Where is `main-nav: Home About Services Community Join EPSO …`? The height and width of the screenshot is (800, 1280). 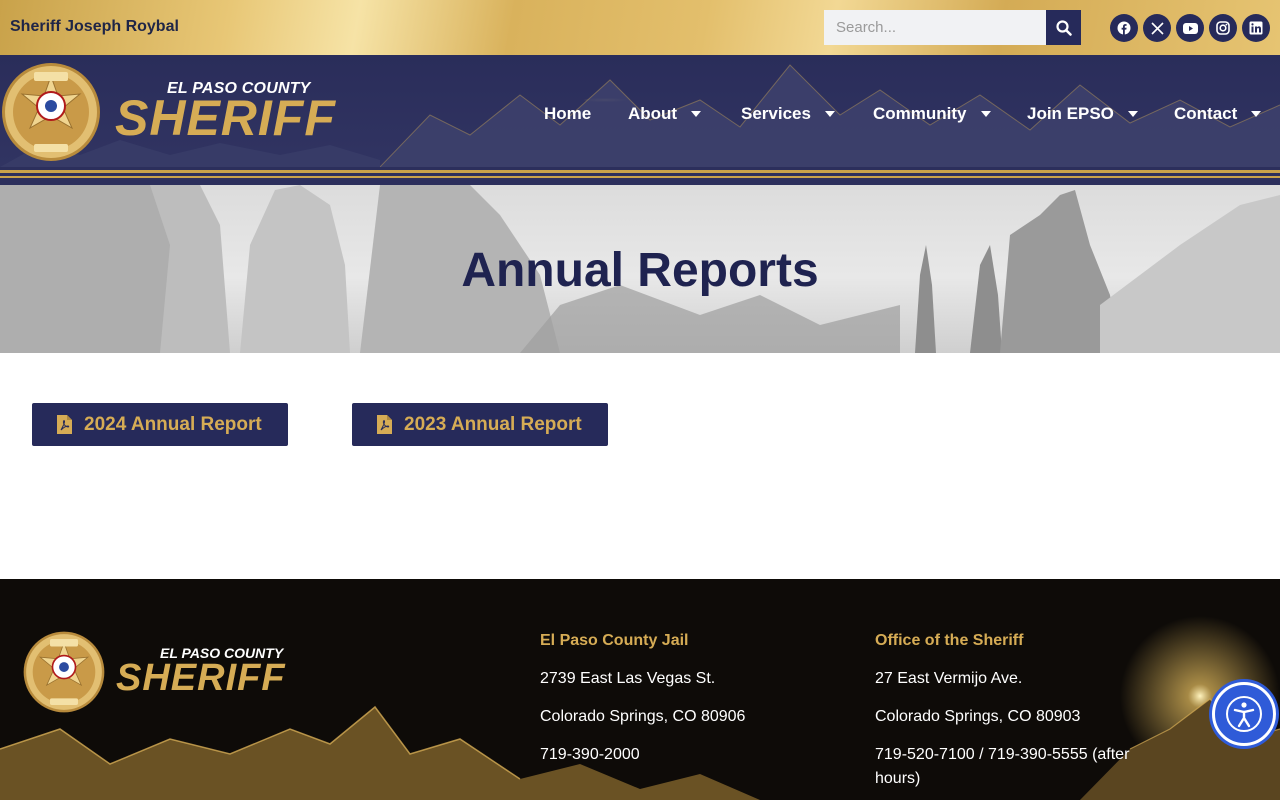
main-nav: Home About Services Community Join EPSO … is located at coordinates (640, 114).